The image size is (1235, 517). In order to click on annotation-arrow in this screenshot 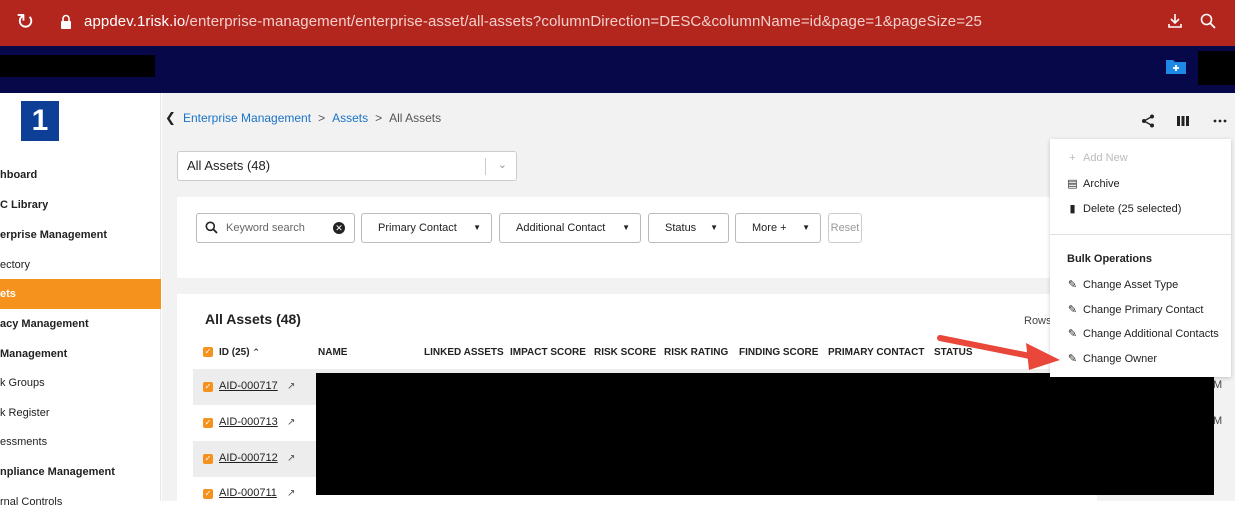, I will do `click(998, 352)`.